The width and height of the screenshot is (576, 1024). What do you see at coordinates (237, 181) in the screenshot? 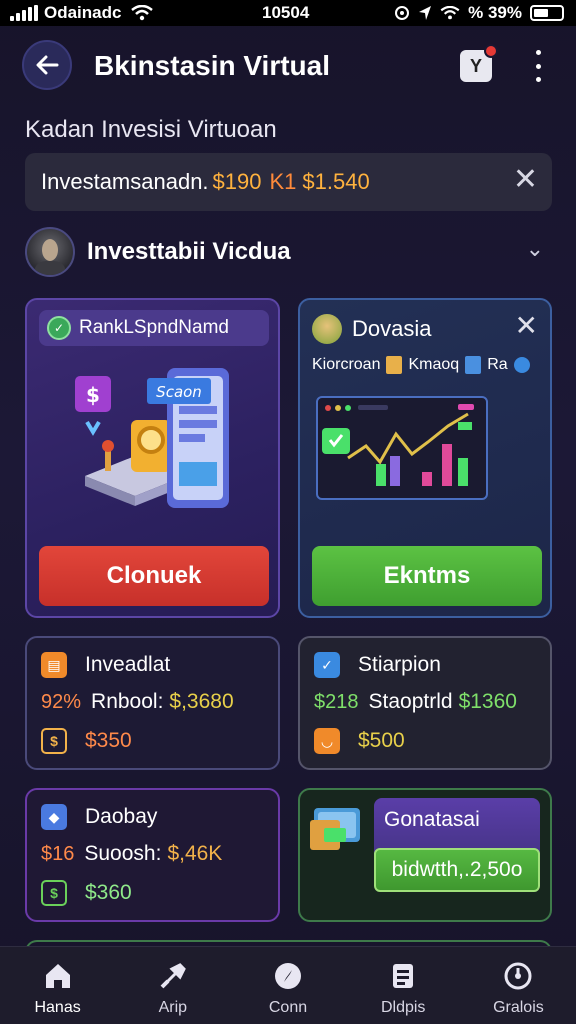
I see `investment-amount: $190` at bounding box center [237, 181].